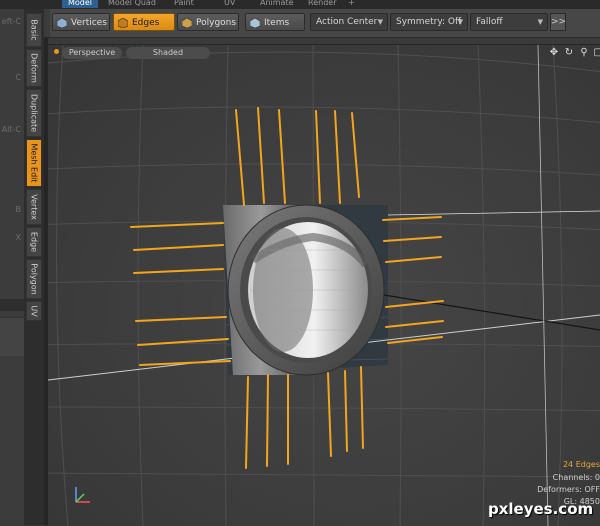 The width and height of the screenshot is (600, 526). What do you see at coordinates (12, 305) in the screenshot?
I see `left-panel-field` at bounding box center [12, 305].